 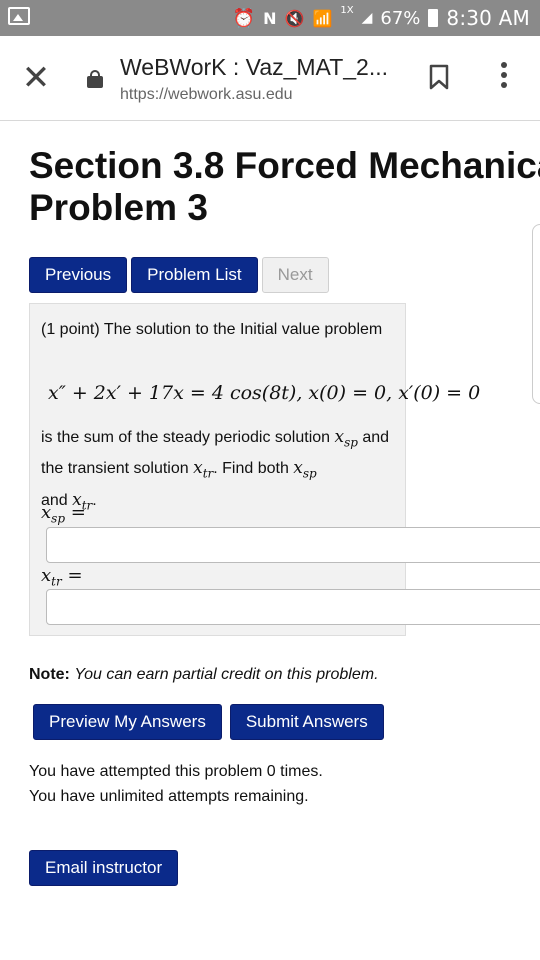 What do you see at coordinates (322, 18) in the screenshot?
I see `wifi-icon: 📶` at bounding box center [322, 18].